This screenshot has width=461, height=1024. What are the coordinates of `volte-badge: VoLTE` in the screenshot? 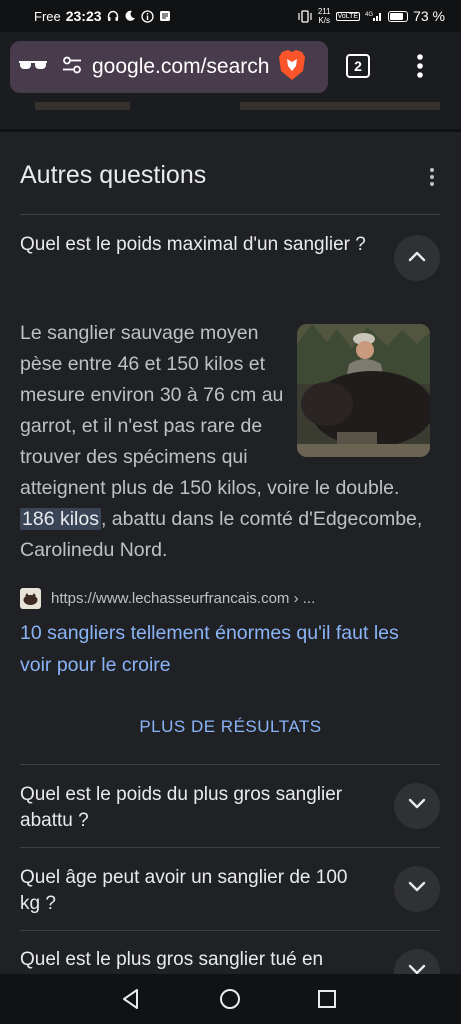 It's located at (348, 16).